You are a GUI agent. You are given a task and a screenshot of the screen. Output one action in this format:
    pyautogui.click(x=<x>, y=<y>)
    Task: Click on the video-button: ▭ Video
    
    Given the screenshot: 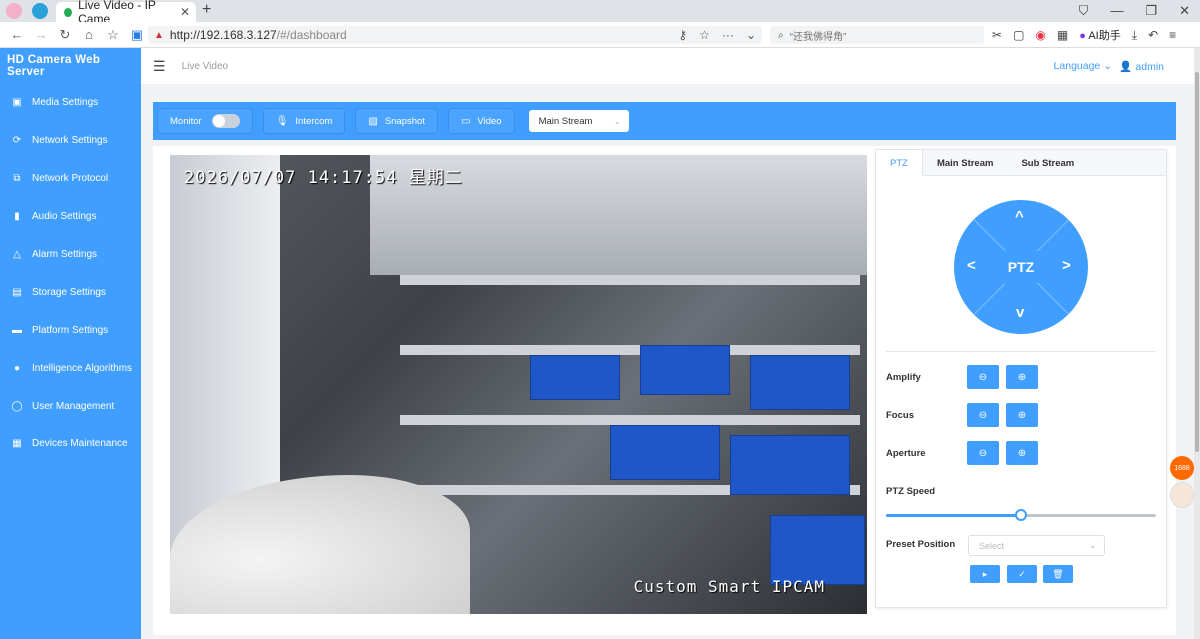 What is the action you would take?
    pyautogui.click(x=481, y=121)
    